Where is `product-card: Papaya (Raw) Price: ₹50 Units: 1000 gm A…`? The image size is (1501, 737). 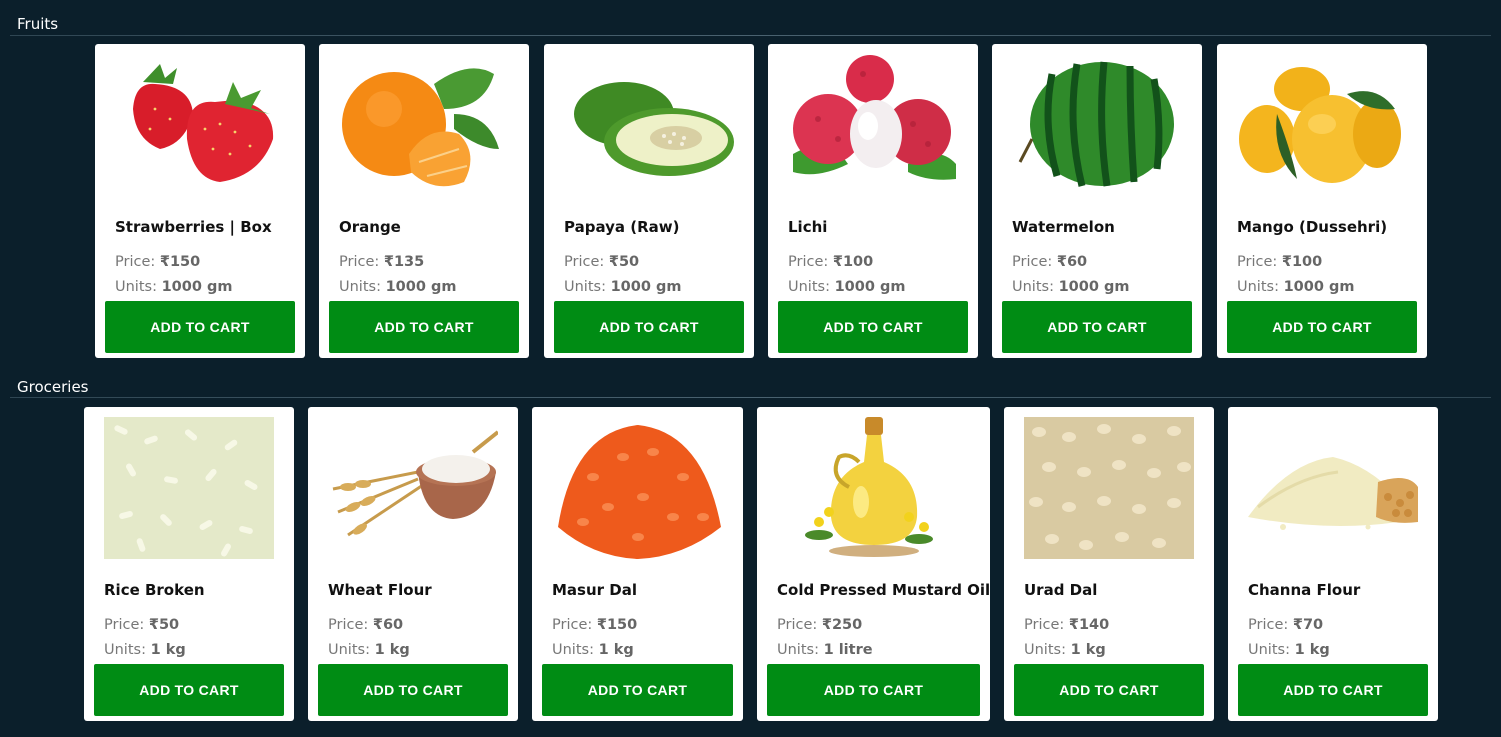 product-card: Papaya (Raw) Price: ₹50 Units: 1000 gm A… is located at coordinates (649, 201).